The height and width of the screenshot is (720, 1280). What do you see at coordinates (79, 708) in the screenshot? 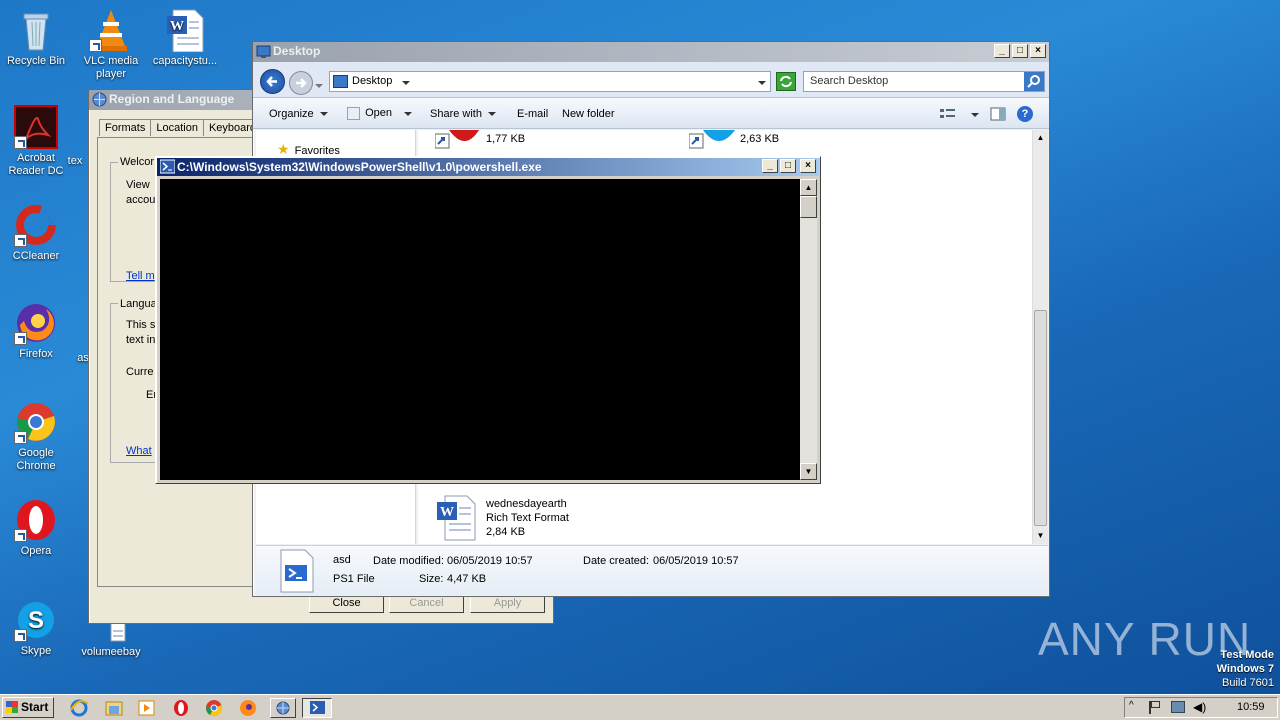
I see `internet-explorer-icon` at bounding box center [79, 708].